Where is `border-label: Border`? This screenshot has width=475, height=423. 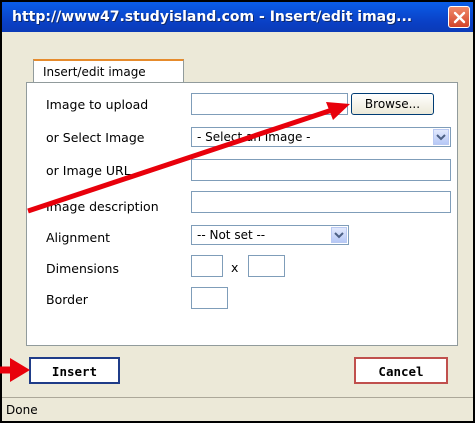 border-label: Border is located at coordinates (67, 299).